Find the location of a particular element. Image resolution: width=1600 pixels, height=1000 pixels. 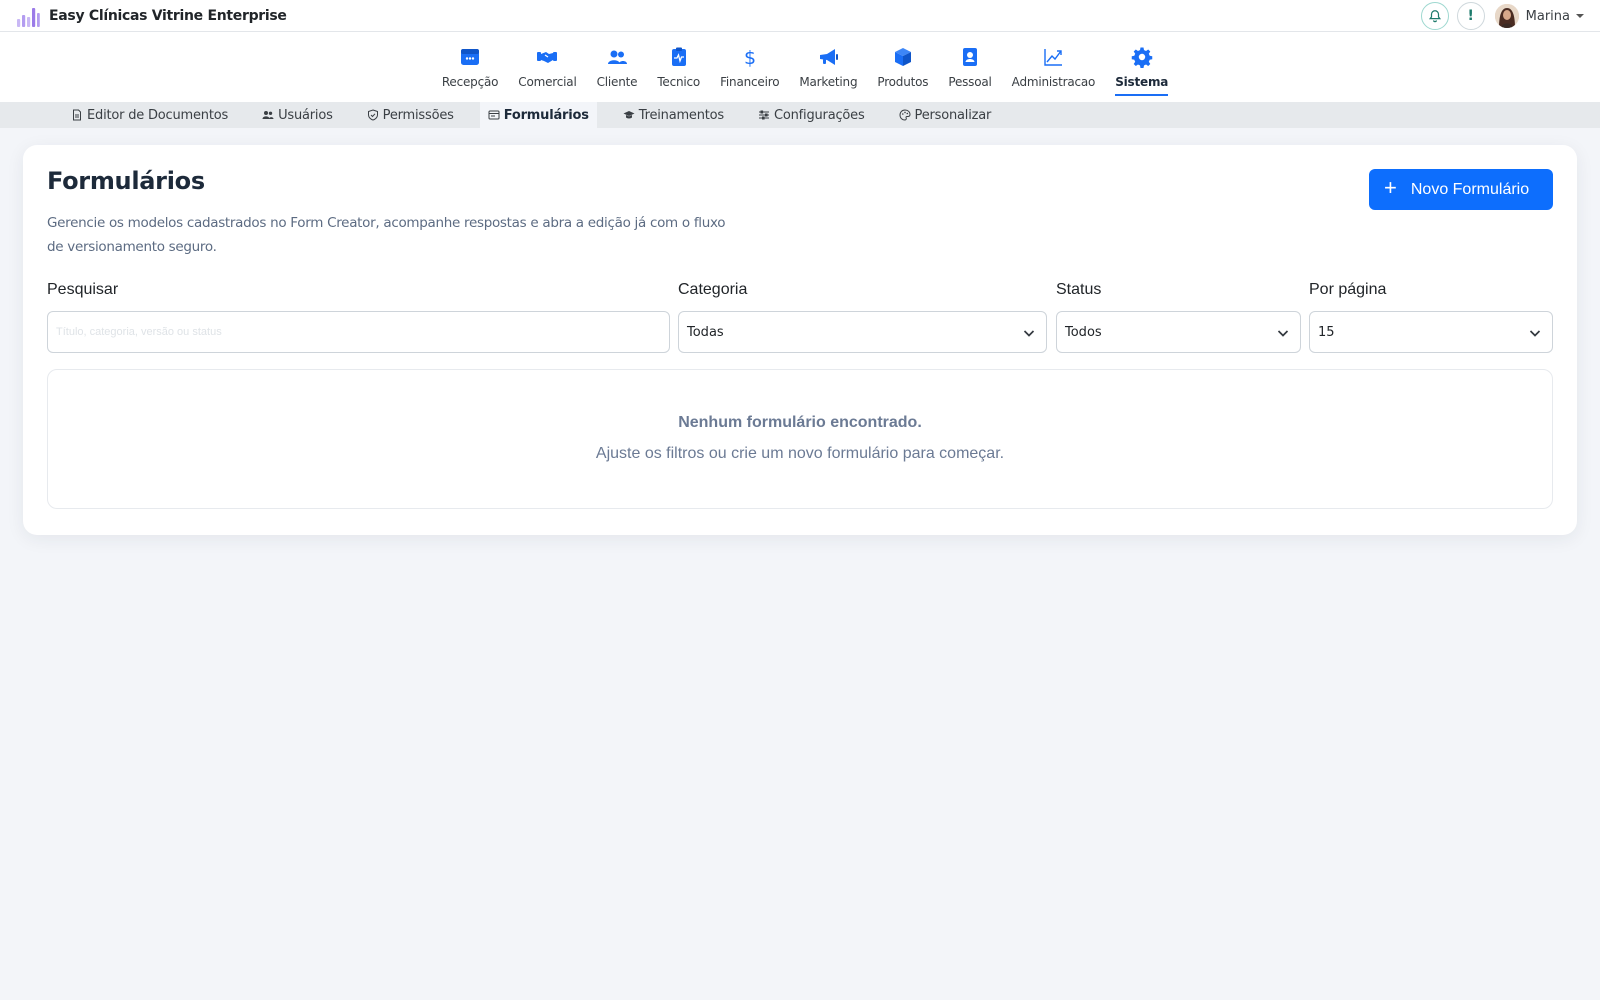

nav-item-pessoal: Pessoal is located at coordinates (969, 67).